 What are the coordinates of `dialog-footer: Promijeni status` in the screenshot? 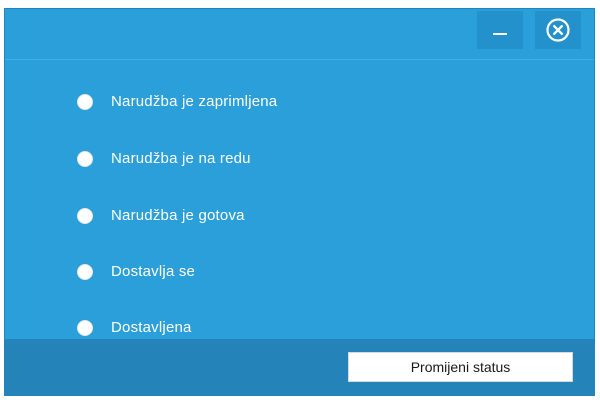 It's located at (299, 367).